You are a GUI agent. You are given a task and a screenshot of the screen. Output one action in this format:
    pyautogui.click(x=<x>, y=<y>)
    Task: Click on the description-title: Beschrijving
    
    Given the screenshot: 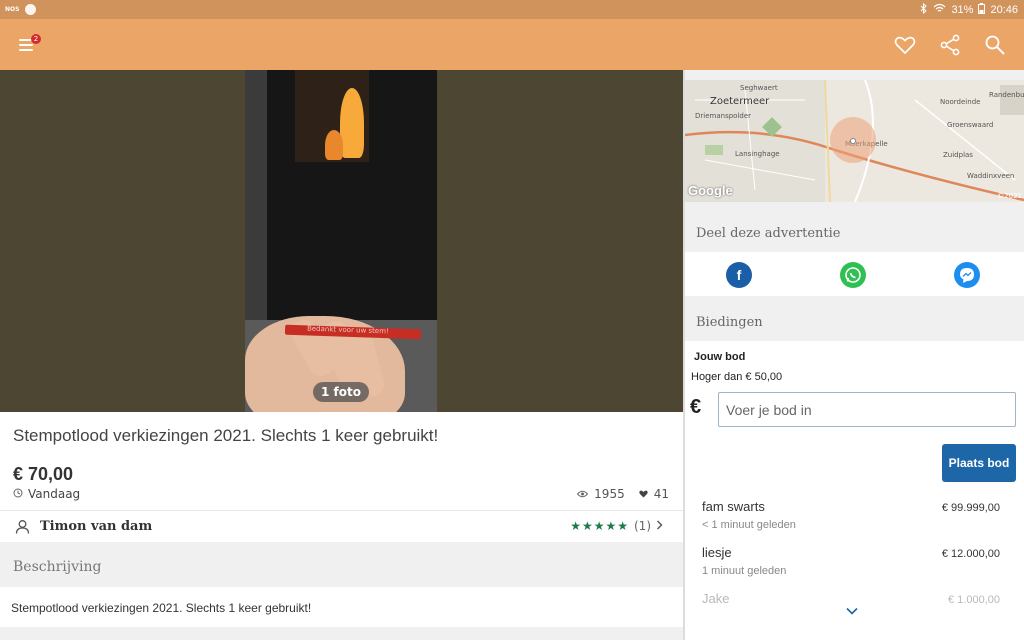 What is the action you would take?
    pyautogui.click(x=57, y=567)
    